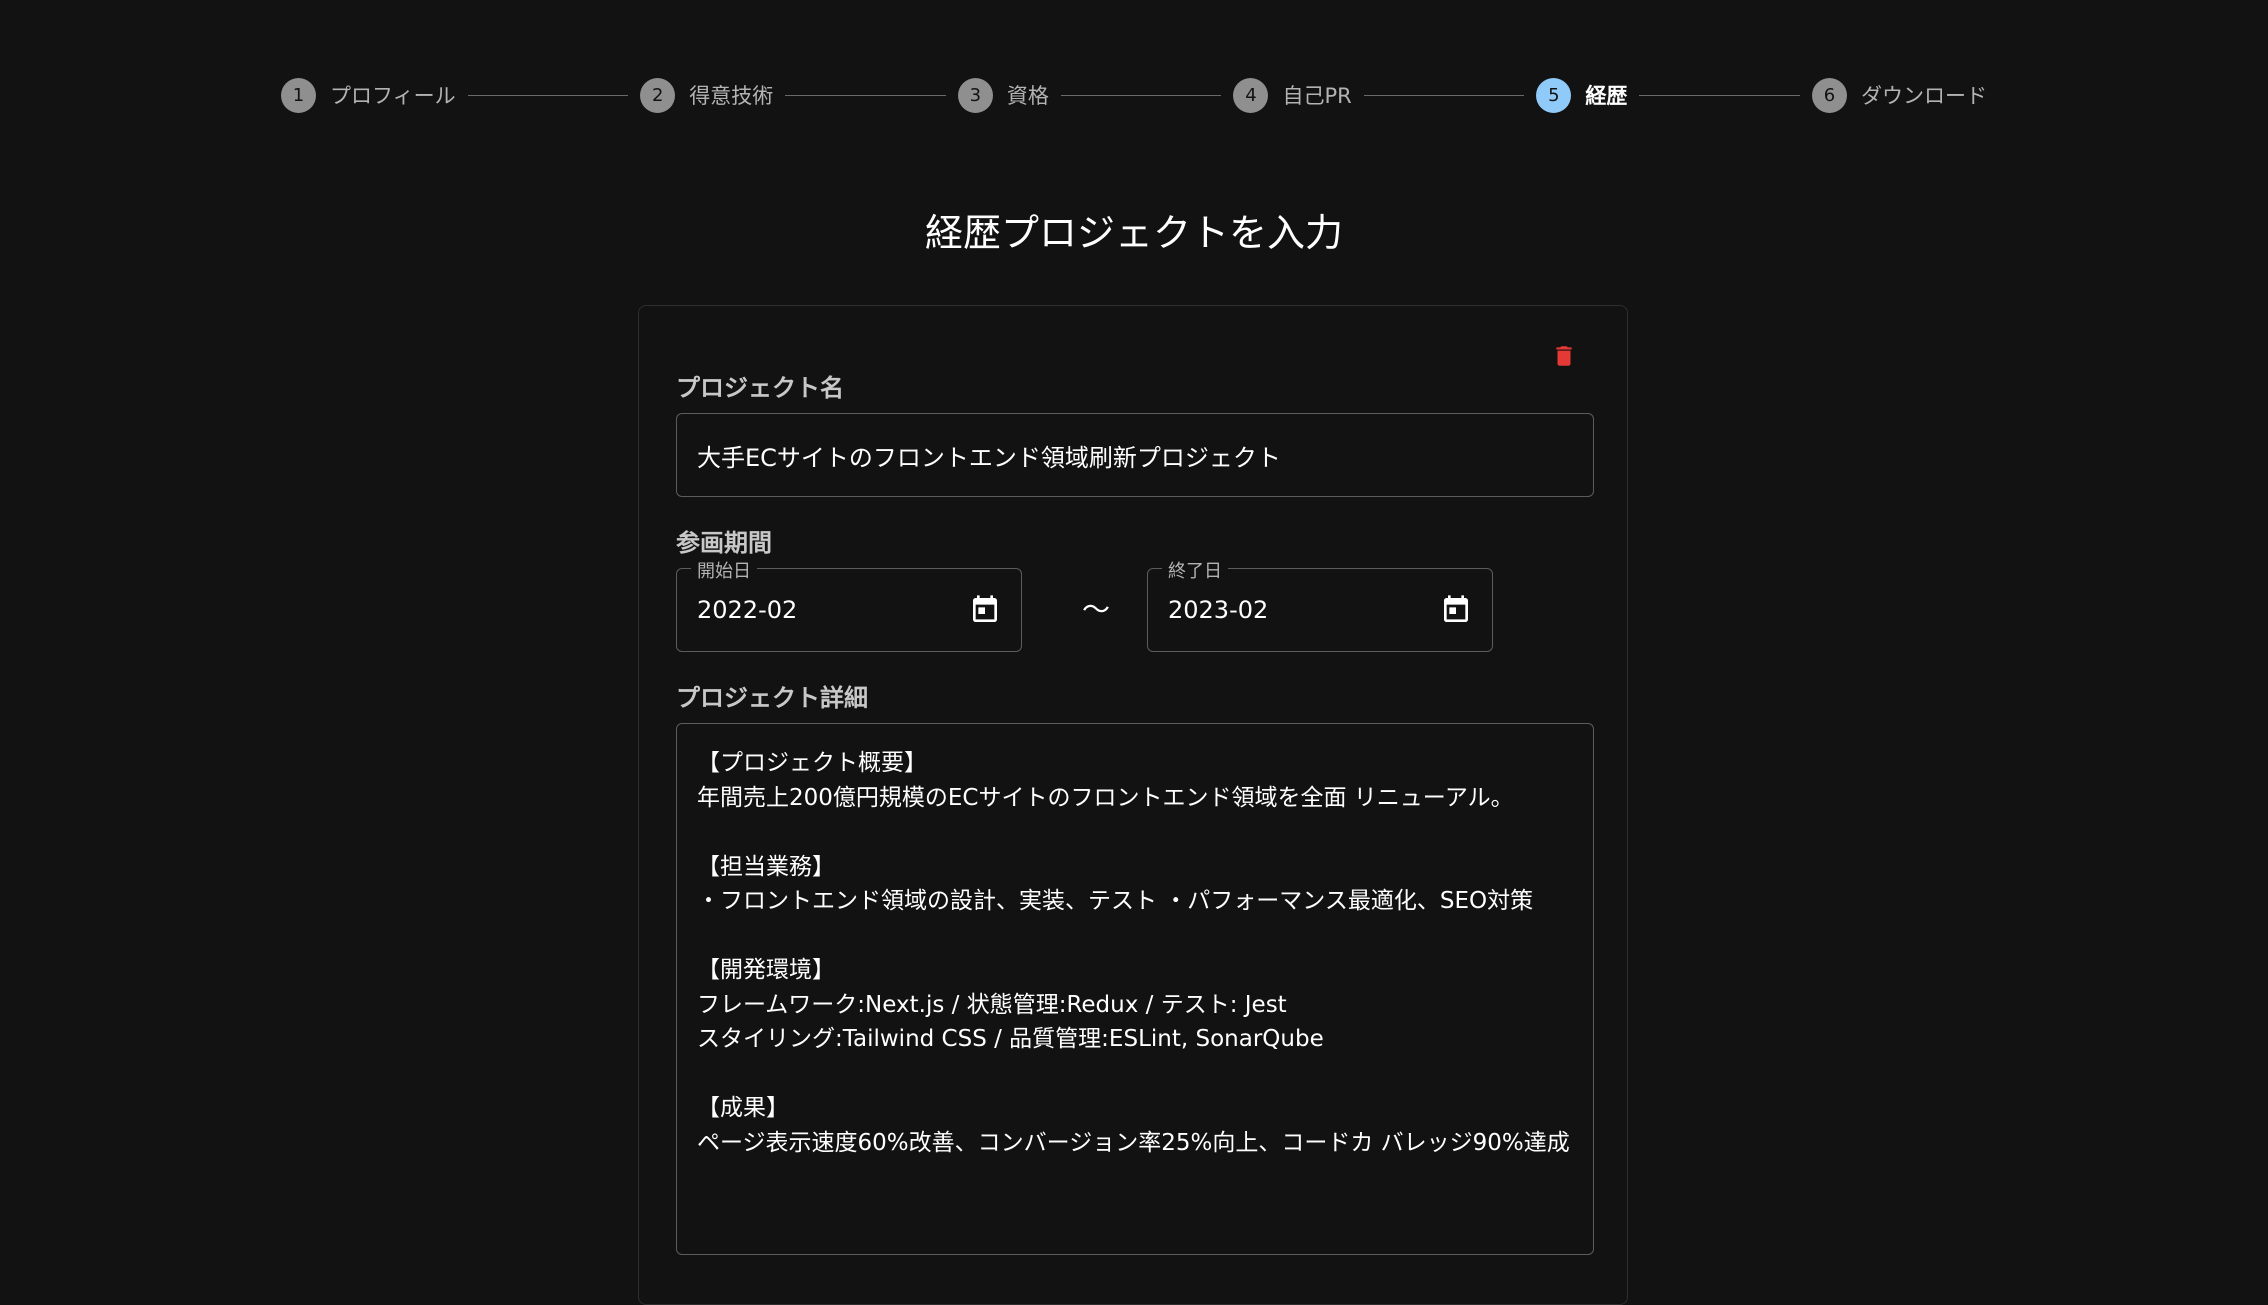 This screenshot has height=1305, width=2268. I want to click on step-label: 得意技術, so click(731, 96).